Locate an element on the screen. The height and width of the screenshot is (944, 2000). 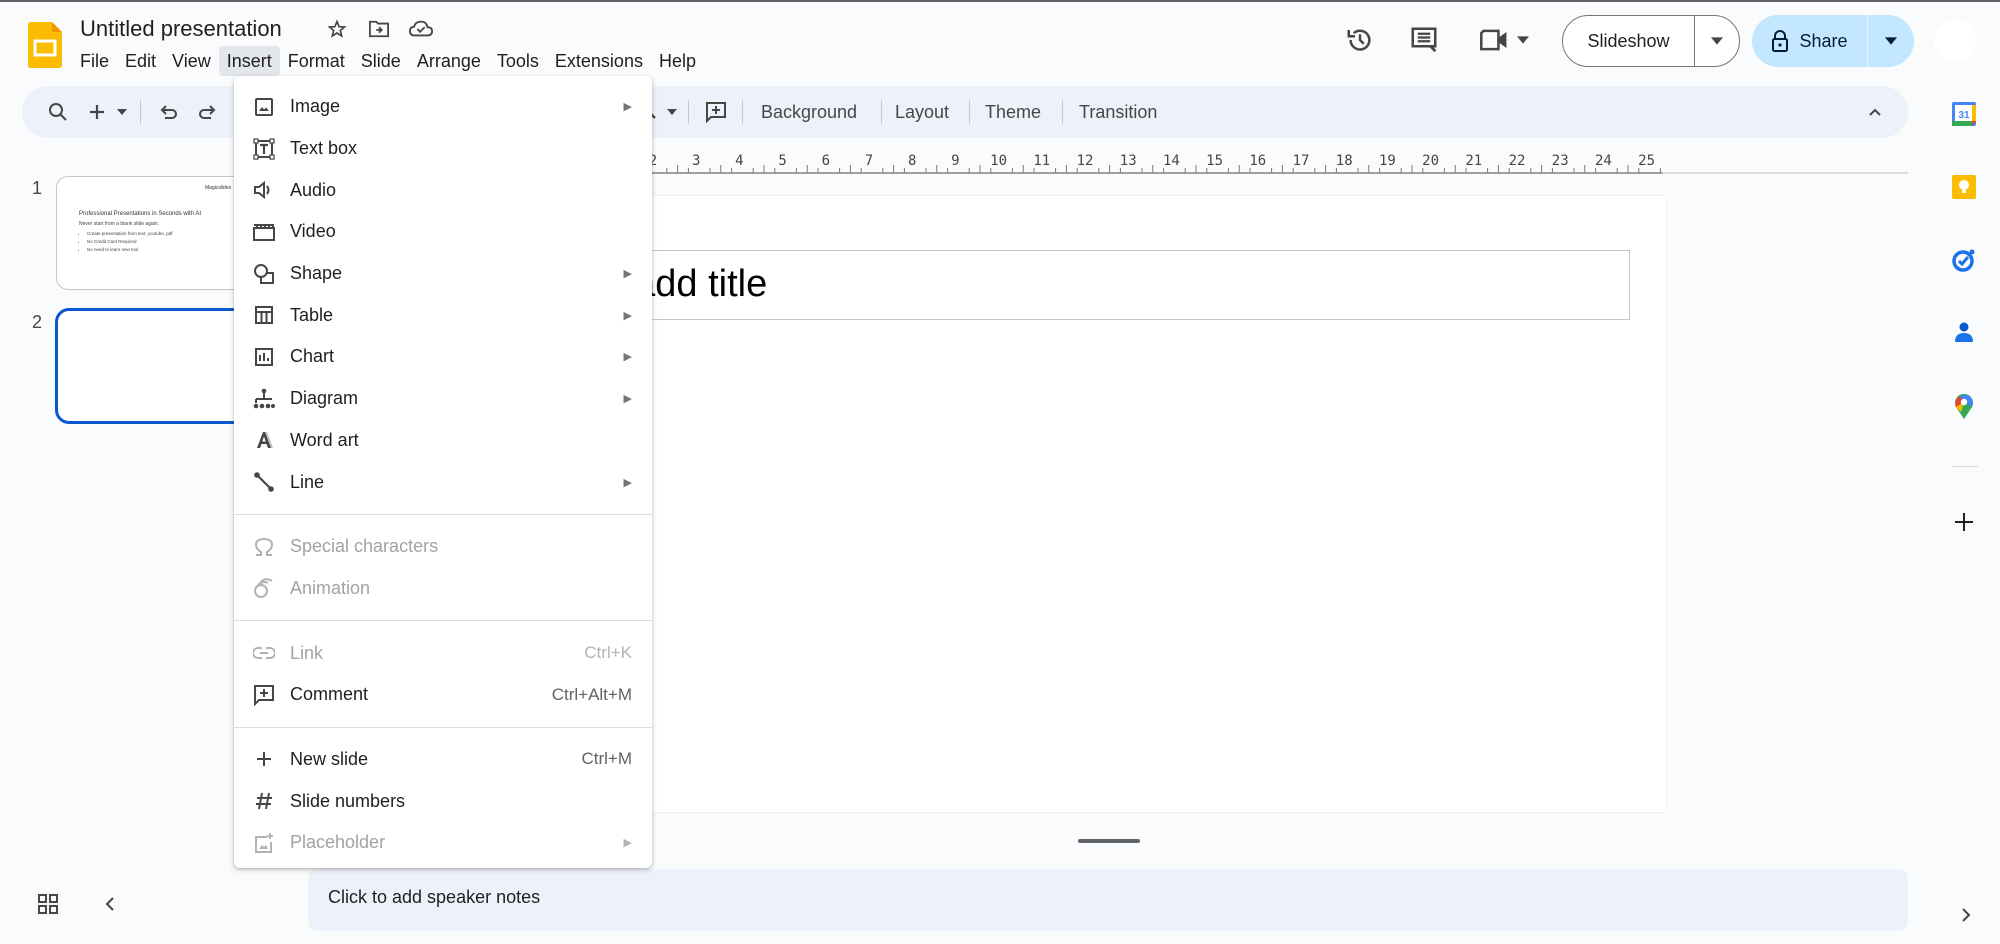
menu-item-comment: Comment Ctrl+Alt+M is located at coordinates (443, 695).